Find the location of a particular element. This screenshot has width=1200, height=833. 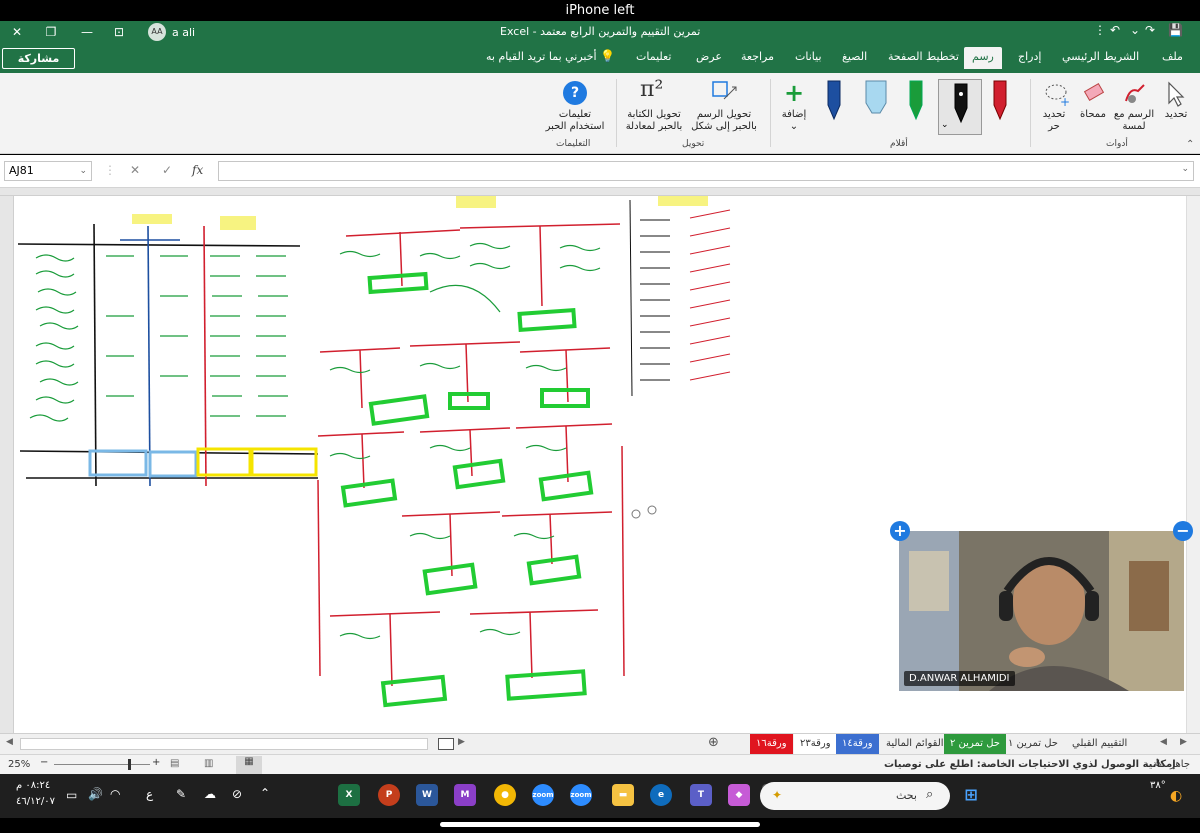

tab-draw: رسم is located at coordinates (983, 58).